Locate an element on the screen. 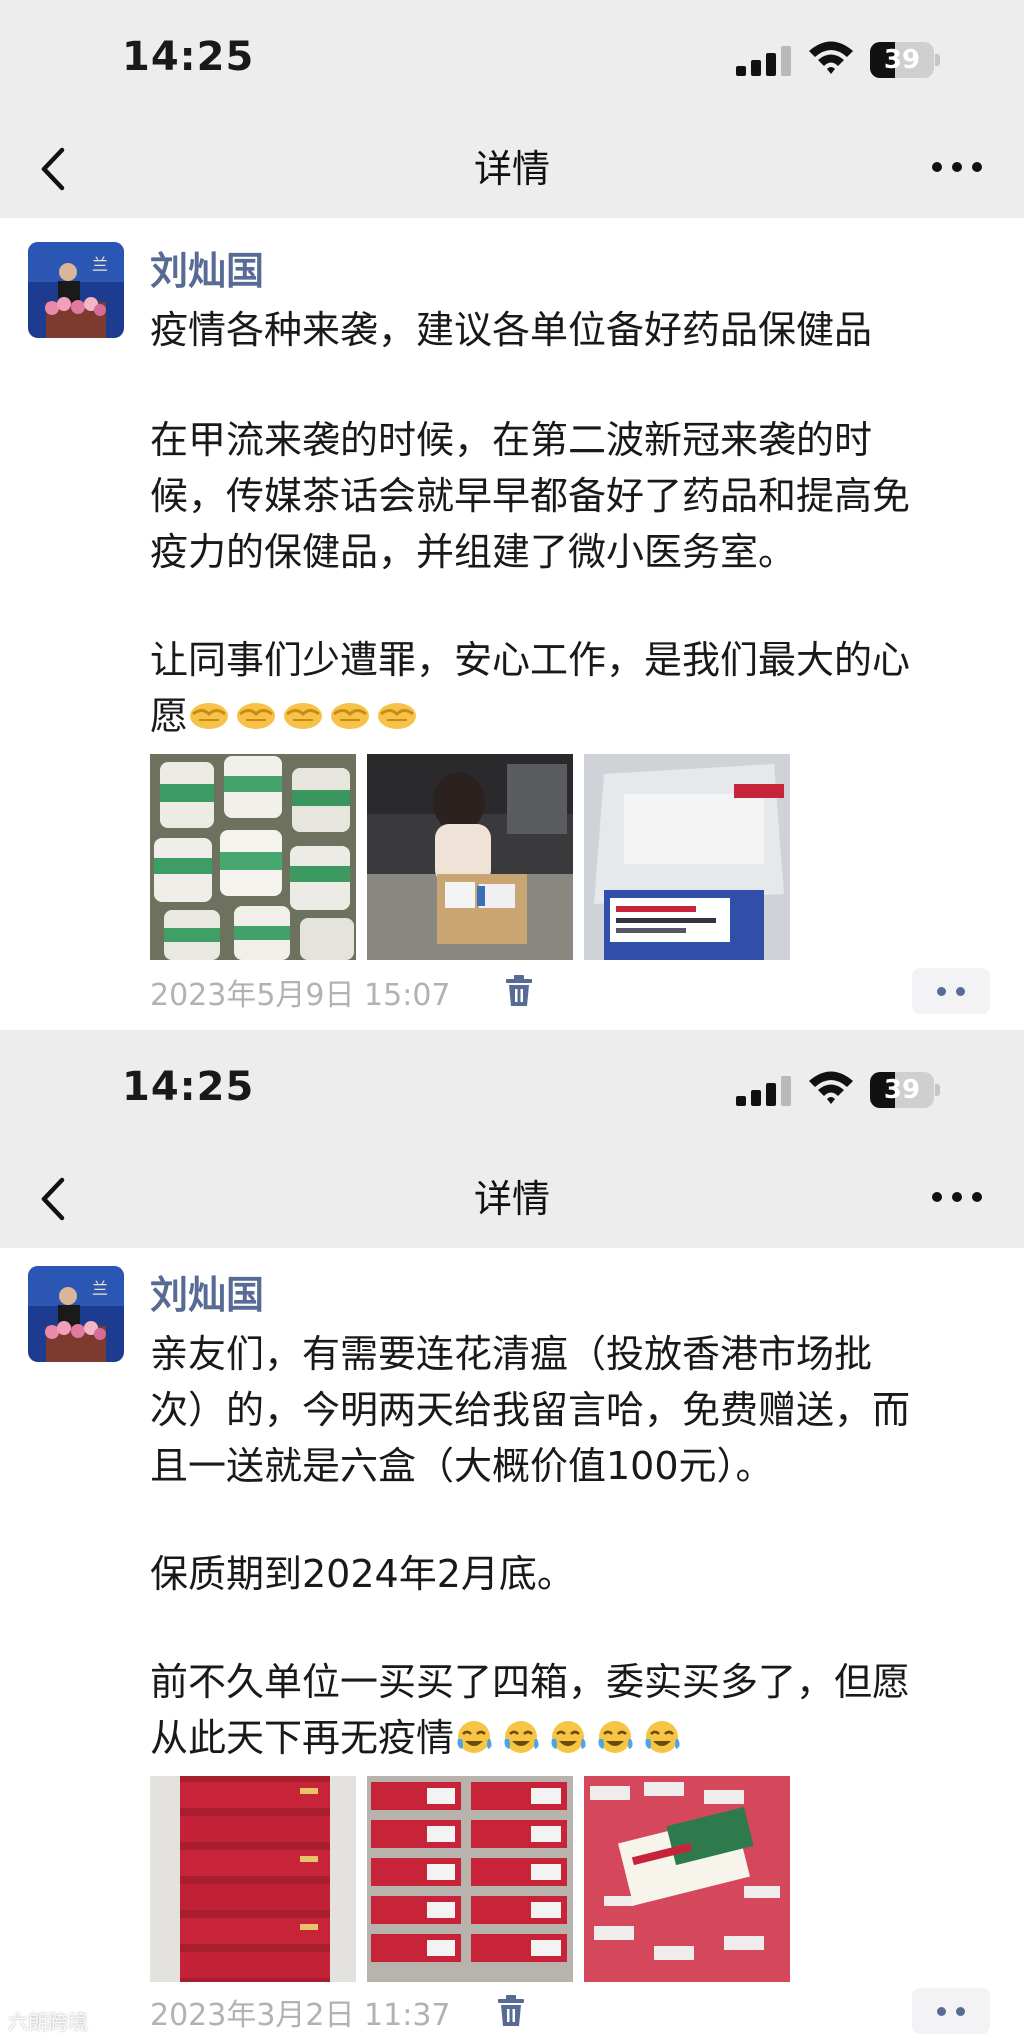 The width and height of the screenshot is (1024, 2038). photo-red-medicine-boxes is located at coordinates (253, 1879).